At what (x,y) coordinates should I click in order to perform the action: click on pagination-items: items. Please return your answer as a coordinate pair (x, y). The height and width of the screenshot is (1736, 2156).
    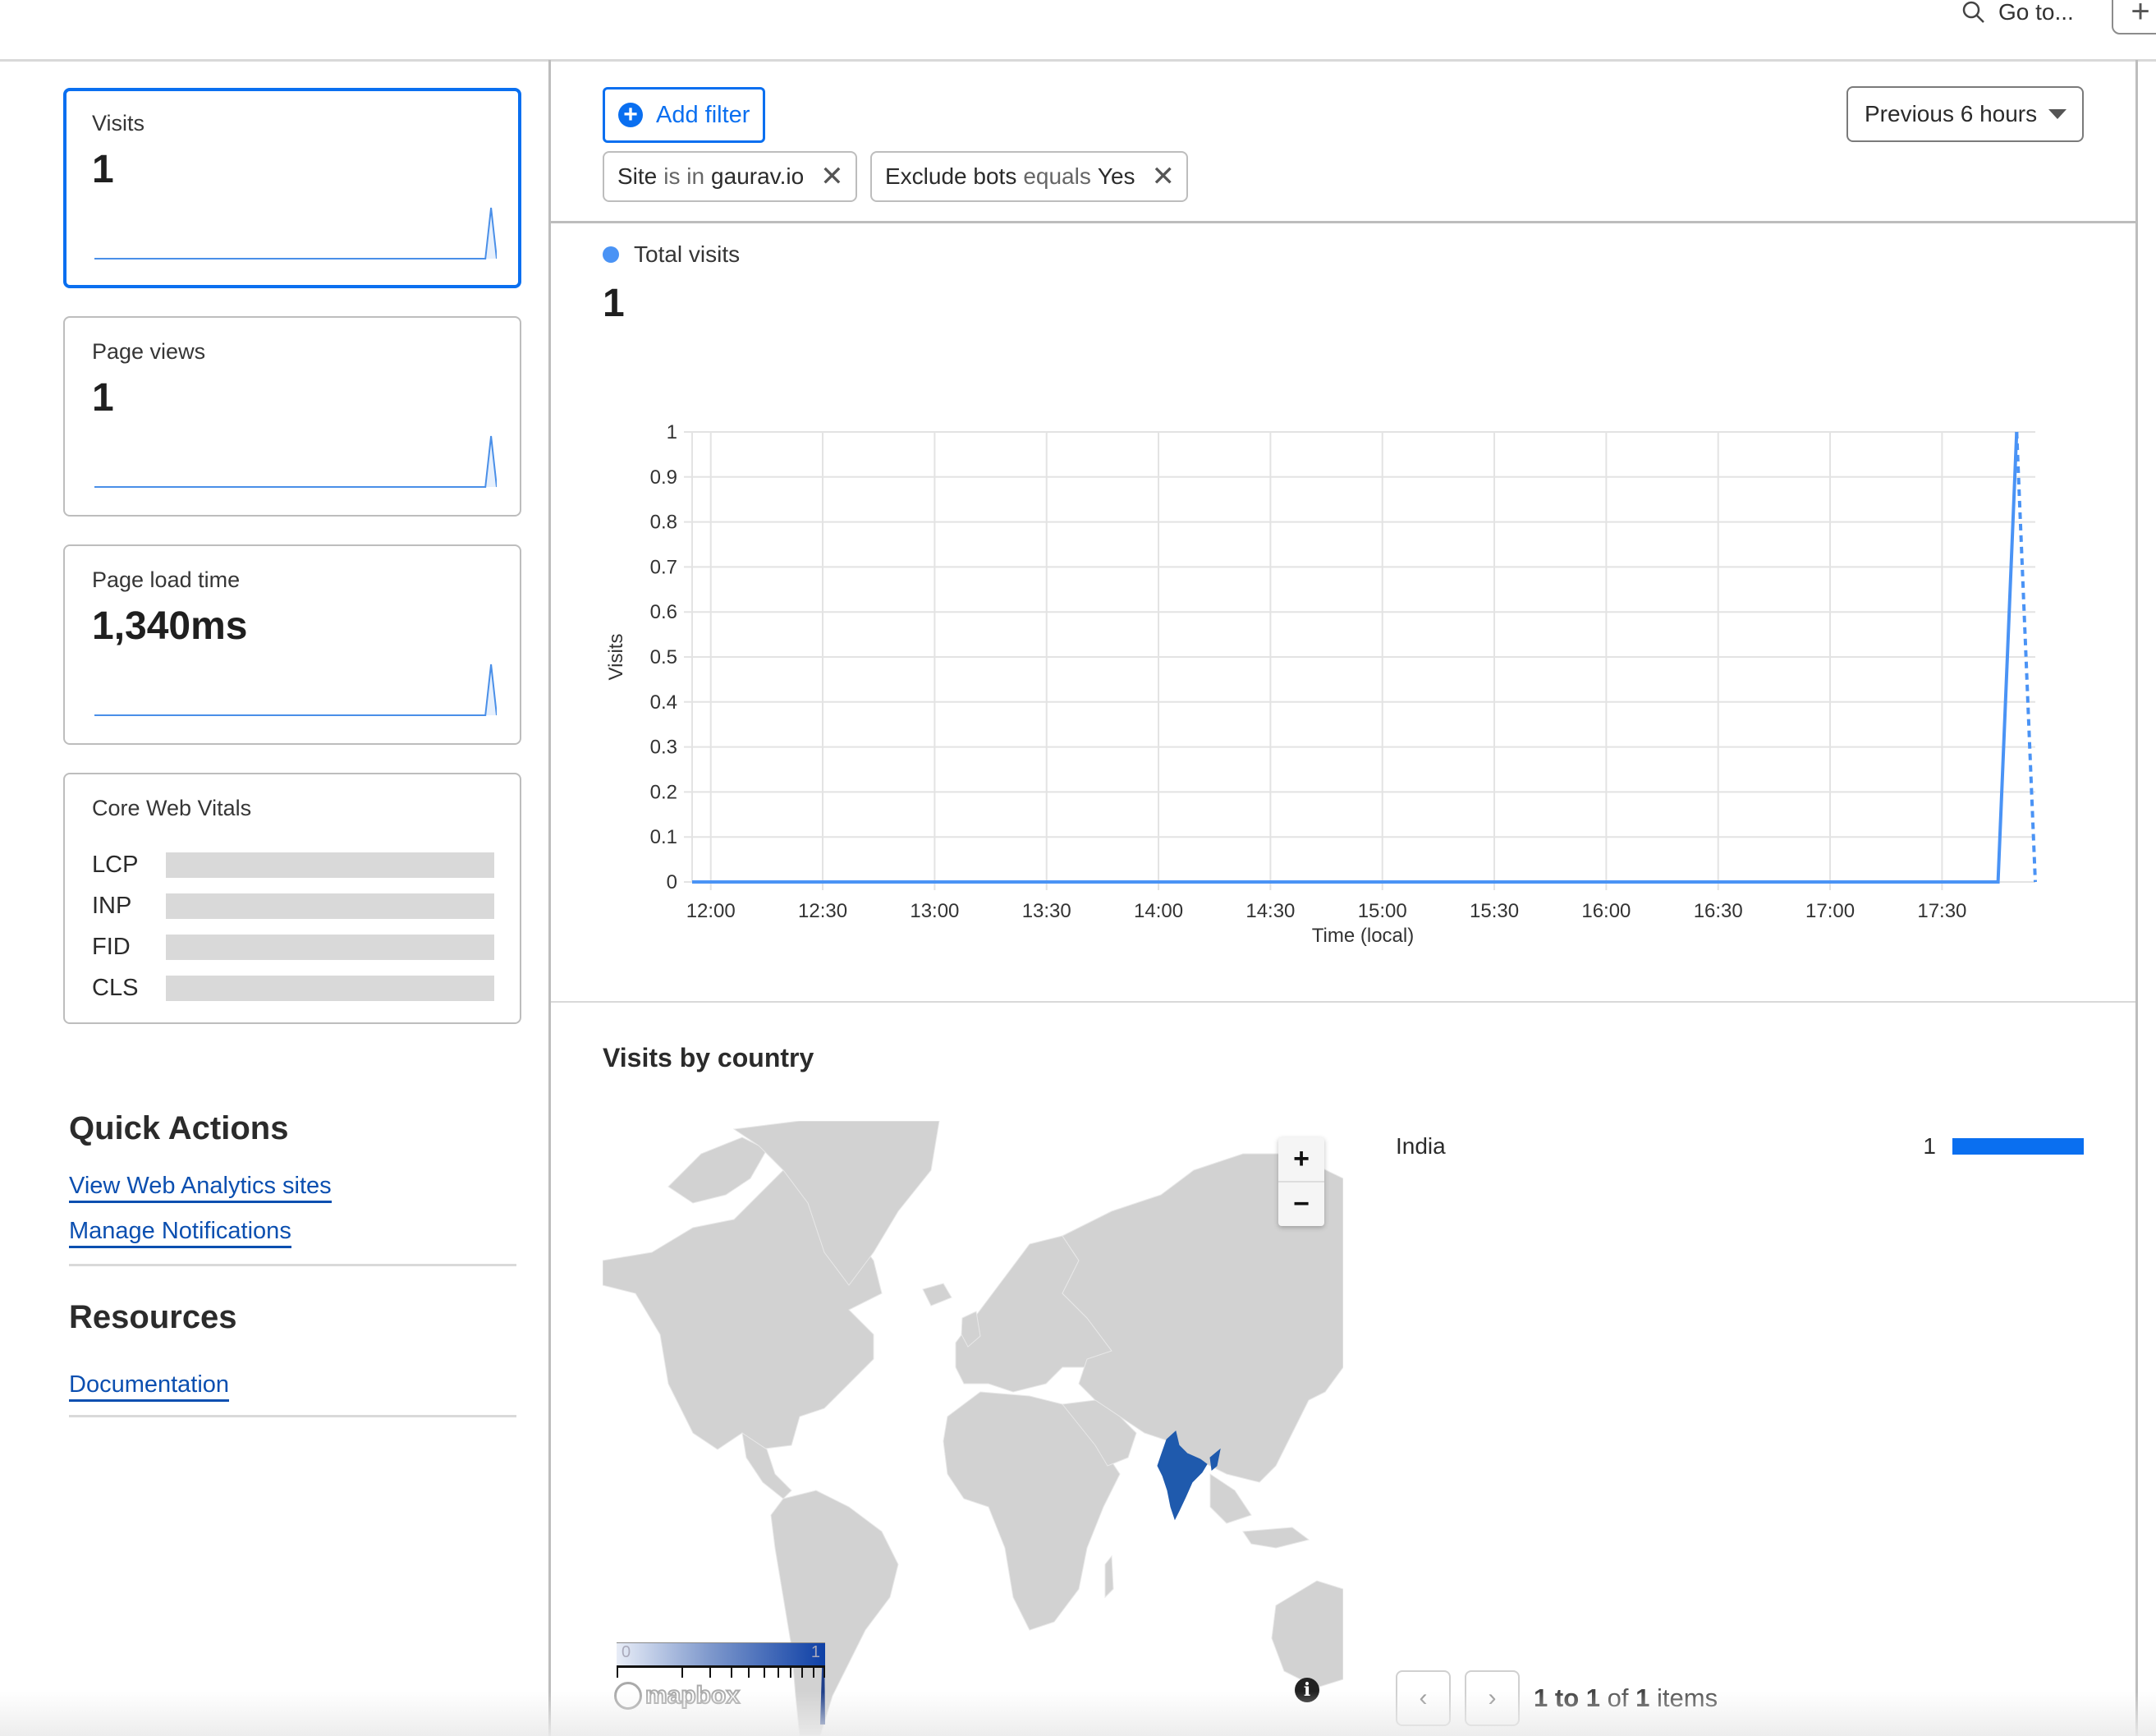
    Looking at the image, I should click on (1687, 1698).